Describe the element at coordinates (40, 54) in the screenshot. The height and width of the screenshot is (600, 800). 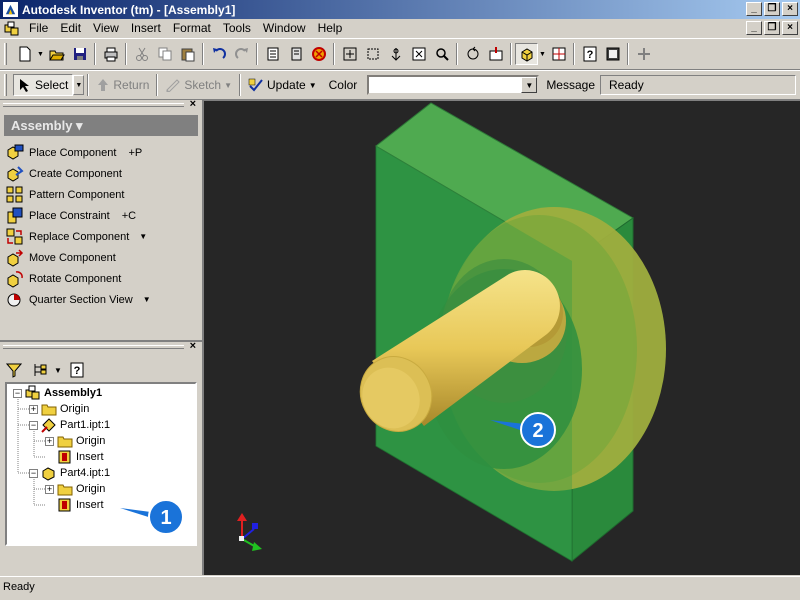
I see `new-dropdown-arrow-icon: ▼` at that location.